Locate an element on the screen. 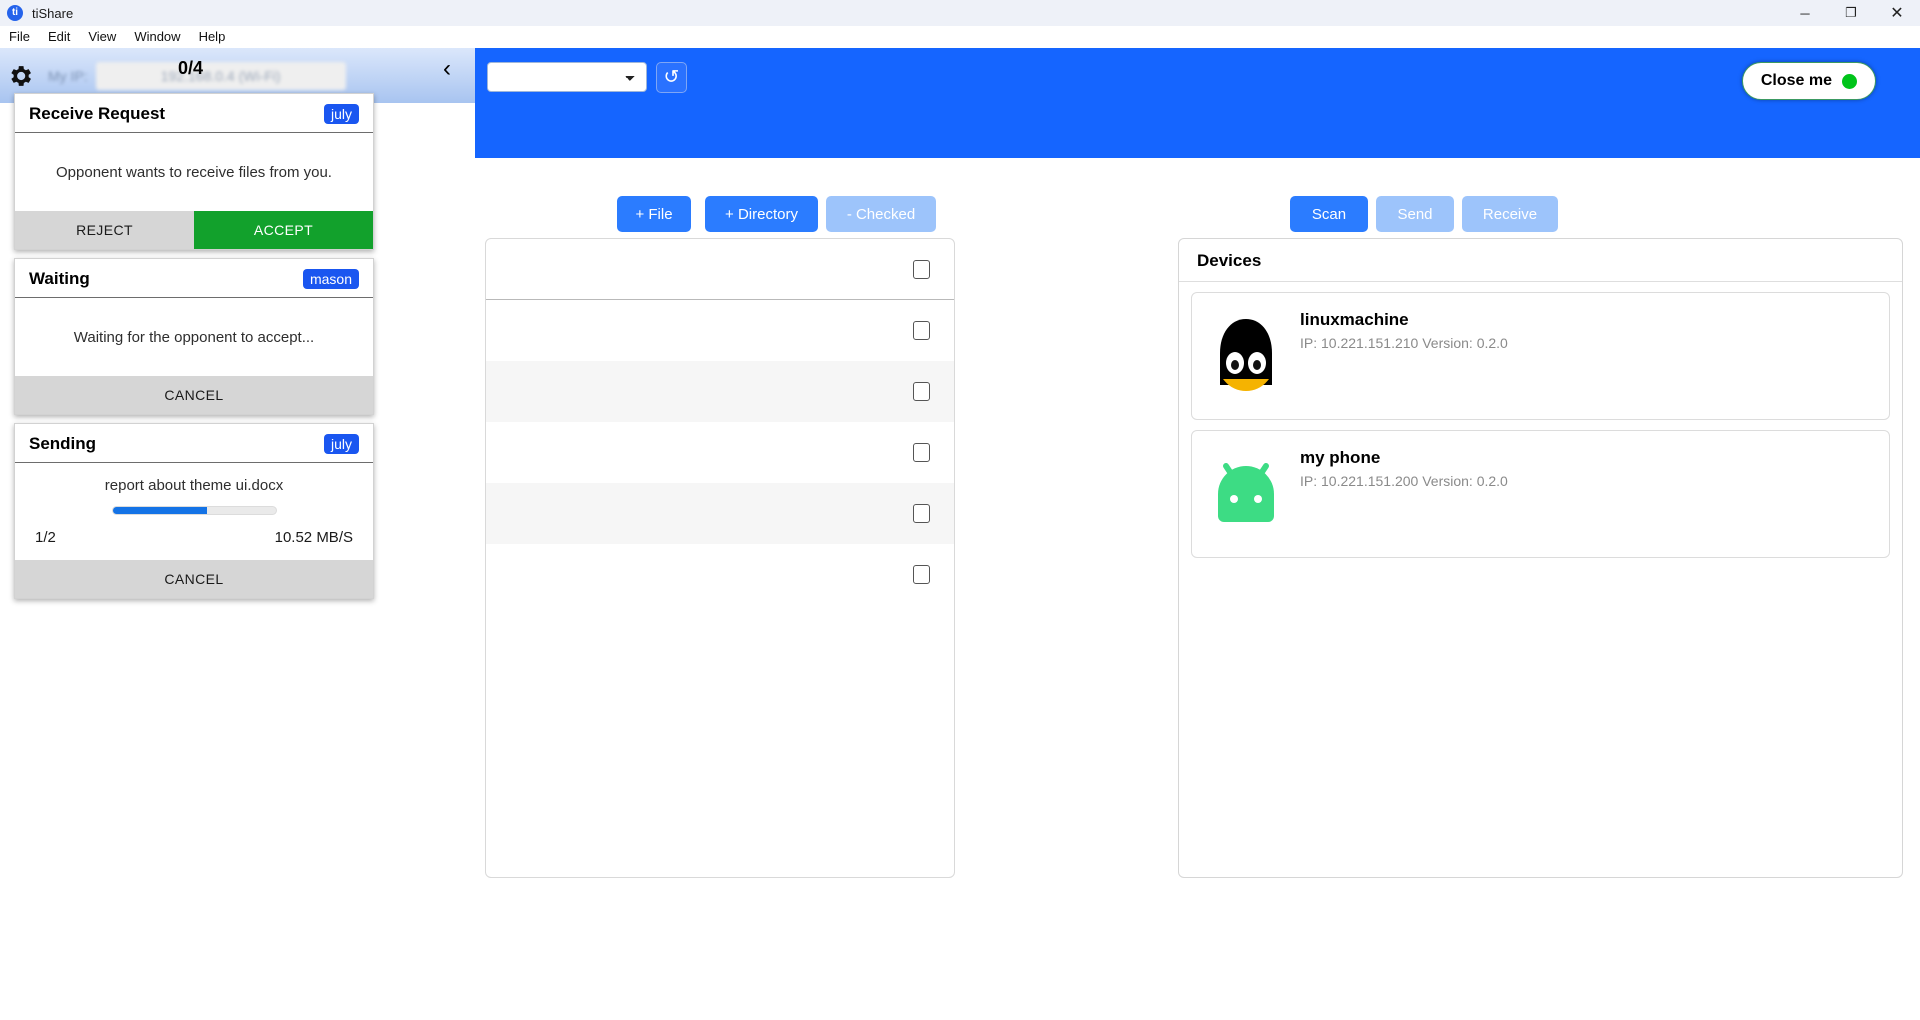 This screenshot has width=1920, height=1020. device-meta: IP: 10.221.151.200 Version: 0.2.0 is located at coordinates (1404, 481).